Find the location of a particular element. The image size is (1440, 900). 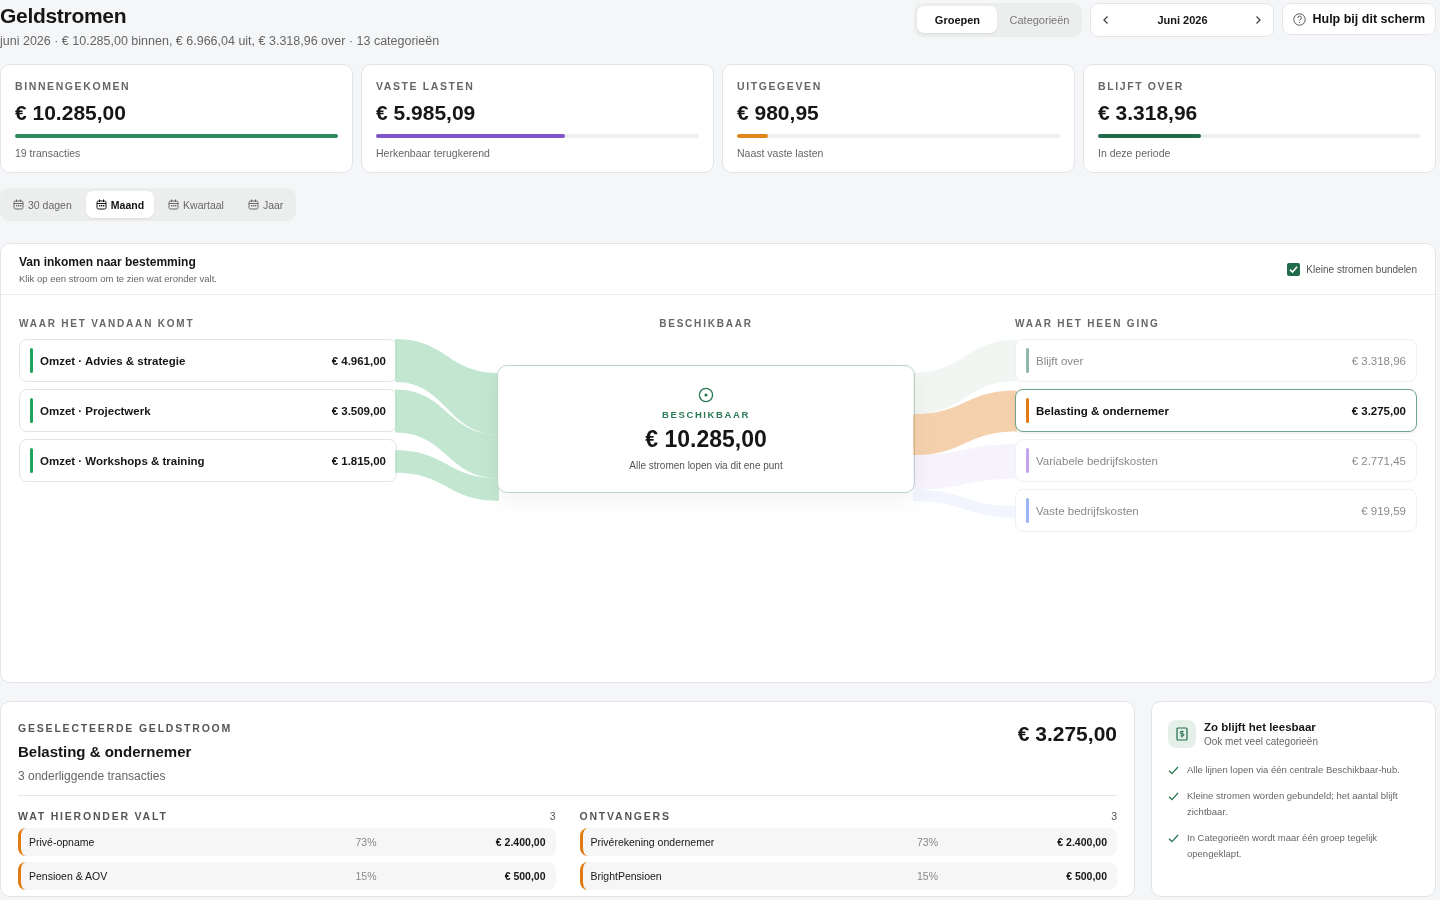

checkbox is located at coordinates (1294, 269).